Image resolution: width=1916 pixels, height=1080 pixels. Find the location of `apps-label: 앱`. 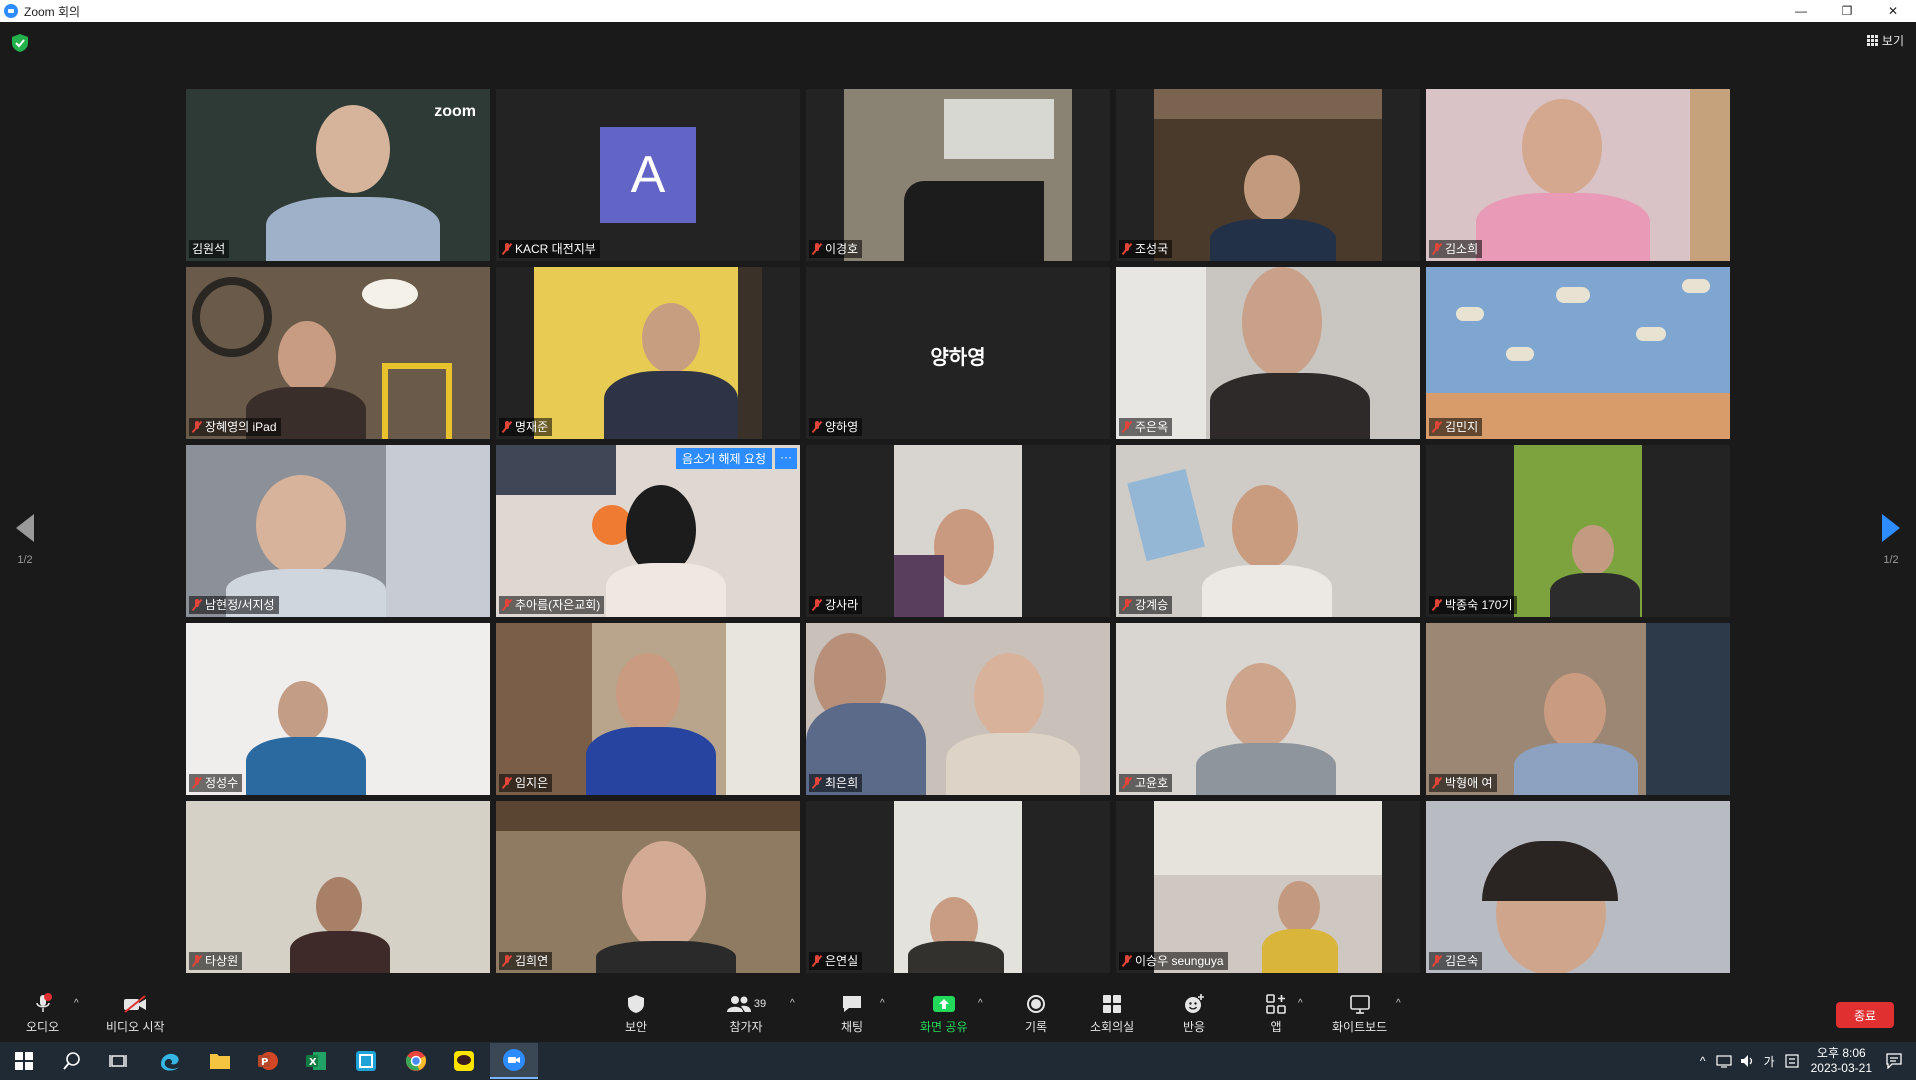

apps-label: 앱 is located at coordinates (1276, 1027).